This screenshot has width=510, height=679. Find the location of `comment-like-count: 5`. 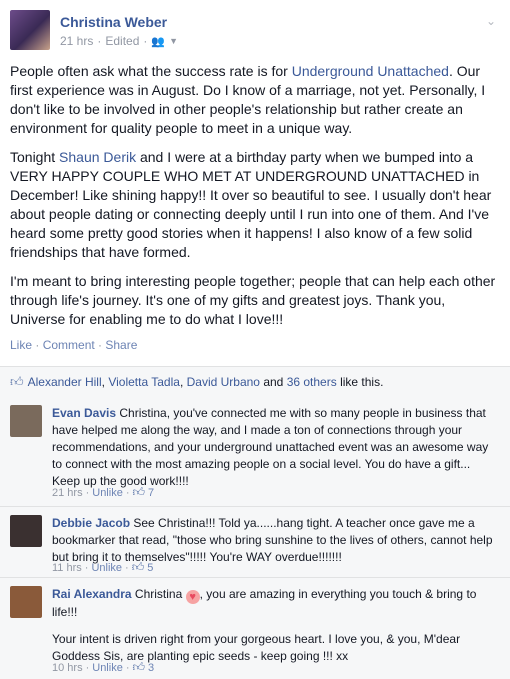

comment-like-count: 5 is located at coordinates (150, 568).